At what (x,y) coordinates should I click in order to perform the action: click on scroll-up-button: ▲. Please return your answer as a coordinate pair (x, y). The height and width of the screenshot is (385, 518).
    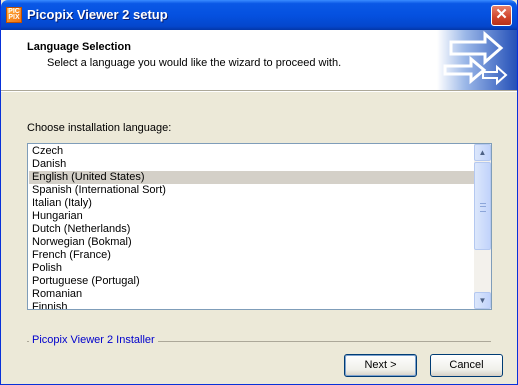
    Looking at the image, I should click on (482, 152).